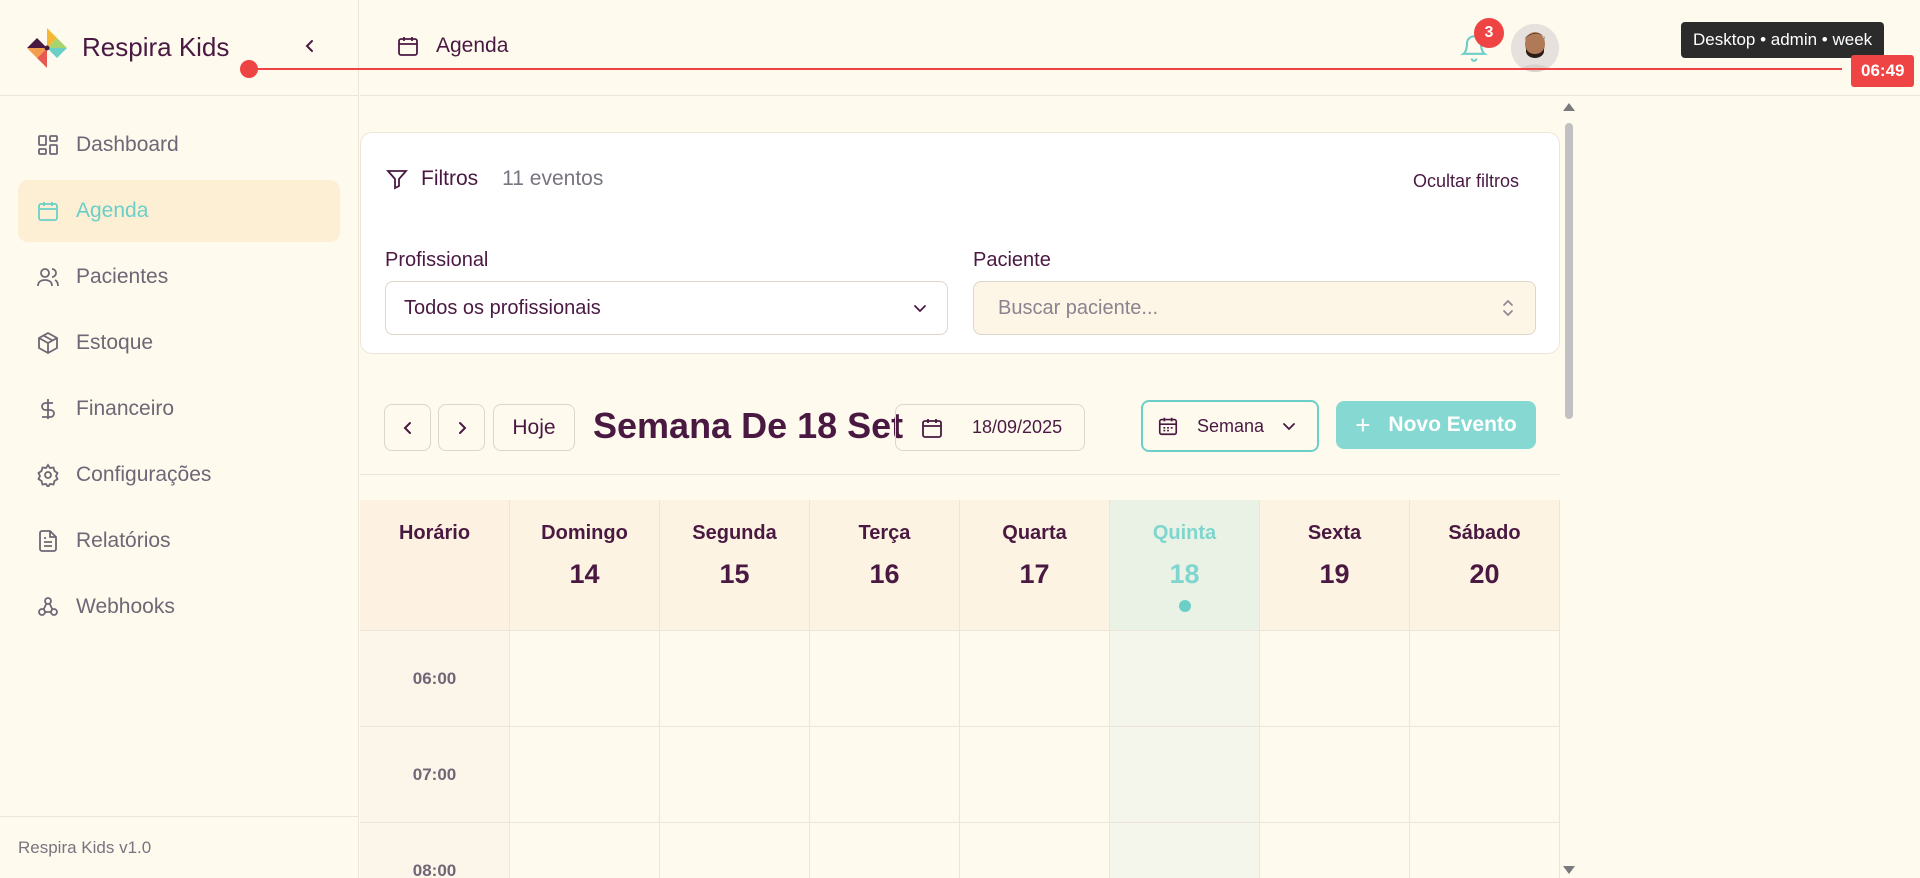  I want to click on previous-week-button, so click(407, 427).